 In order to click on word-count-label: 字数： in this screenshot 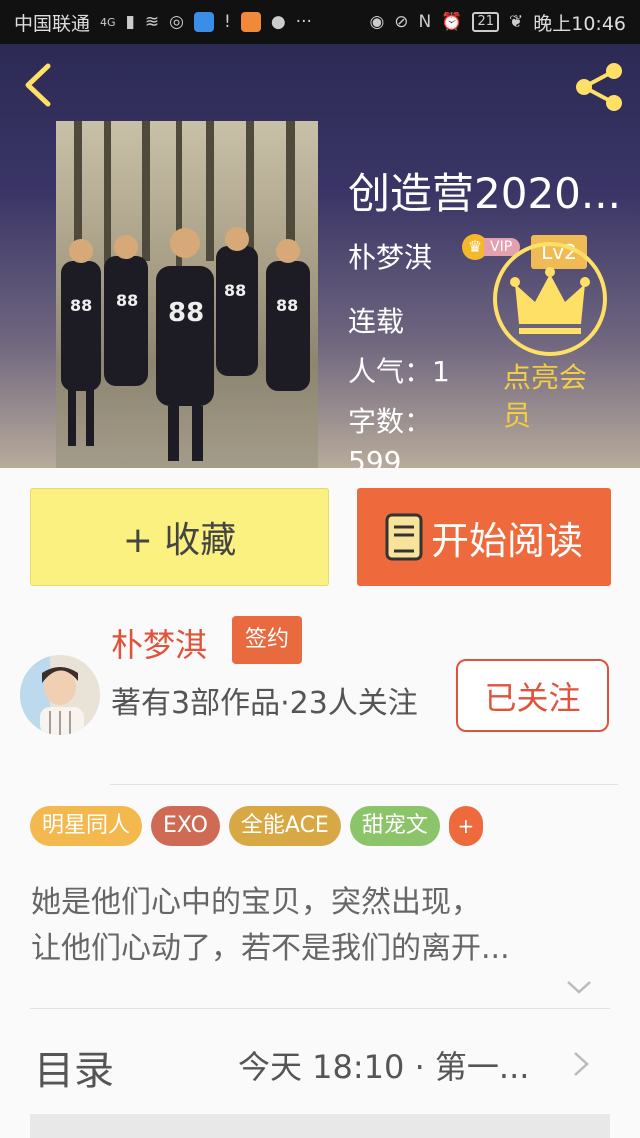, I will do `click(390, 421)`.